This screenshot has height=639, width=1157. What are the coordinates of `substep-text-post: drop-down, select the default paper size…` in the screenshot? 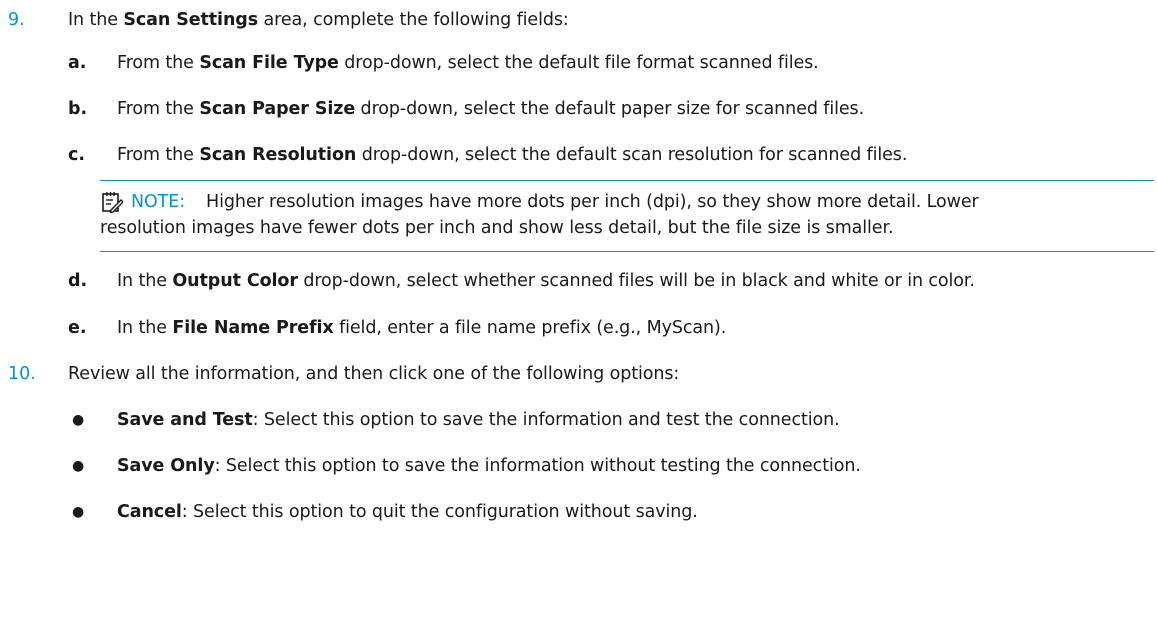 It's located at (610, 109).